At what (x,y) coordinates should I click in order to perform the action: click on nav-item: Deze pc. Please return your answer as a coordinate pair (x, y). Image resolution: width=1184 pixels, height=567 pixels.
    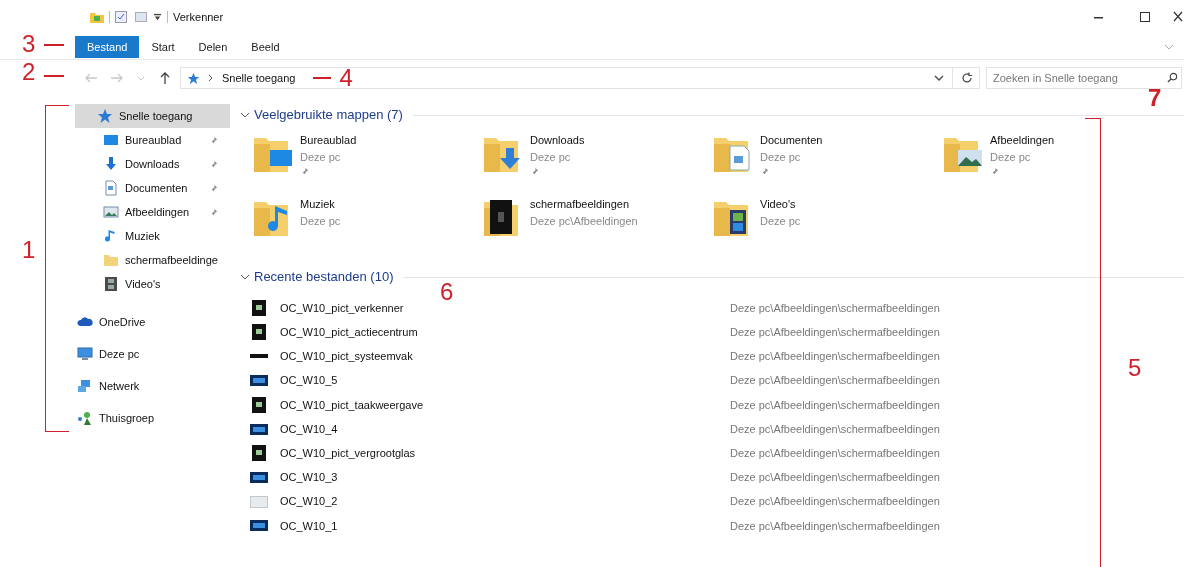
    Looking at the image, I should click on (152, 354).